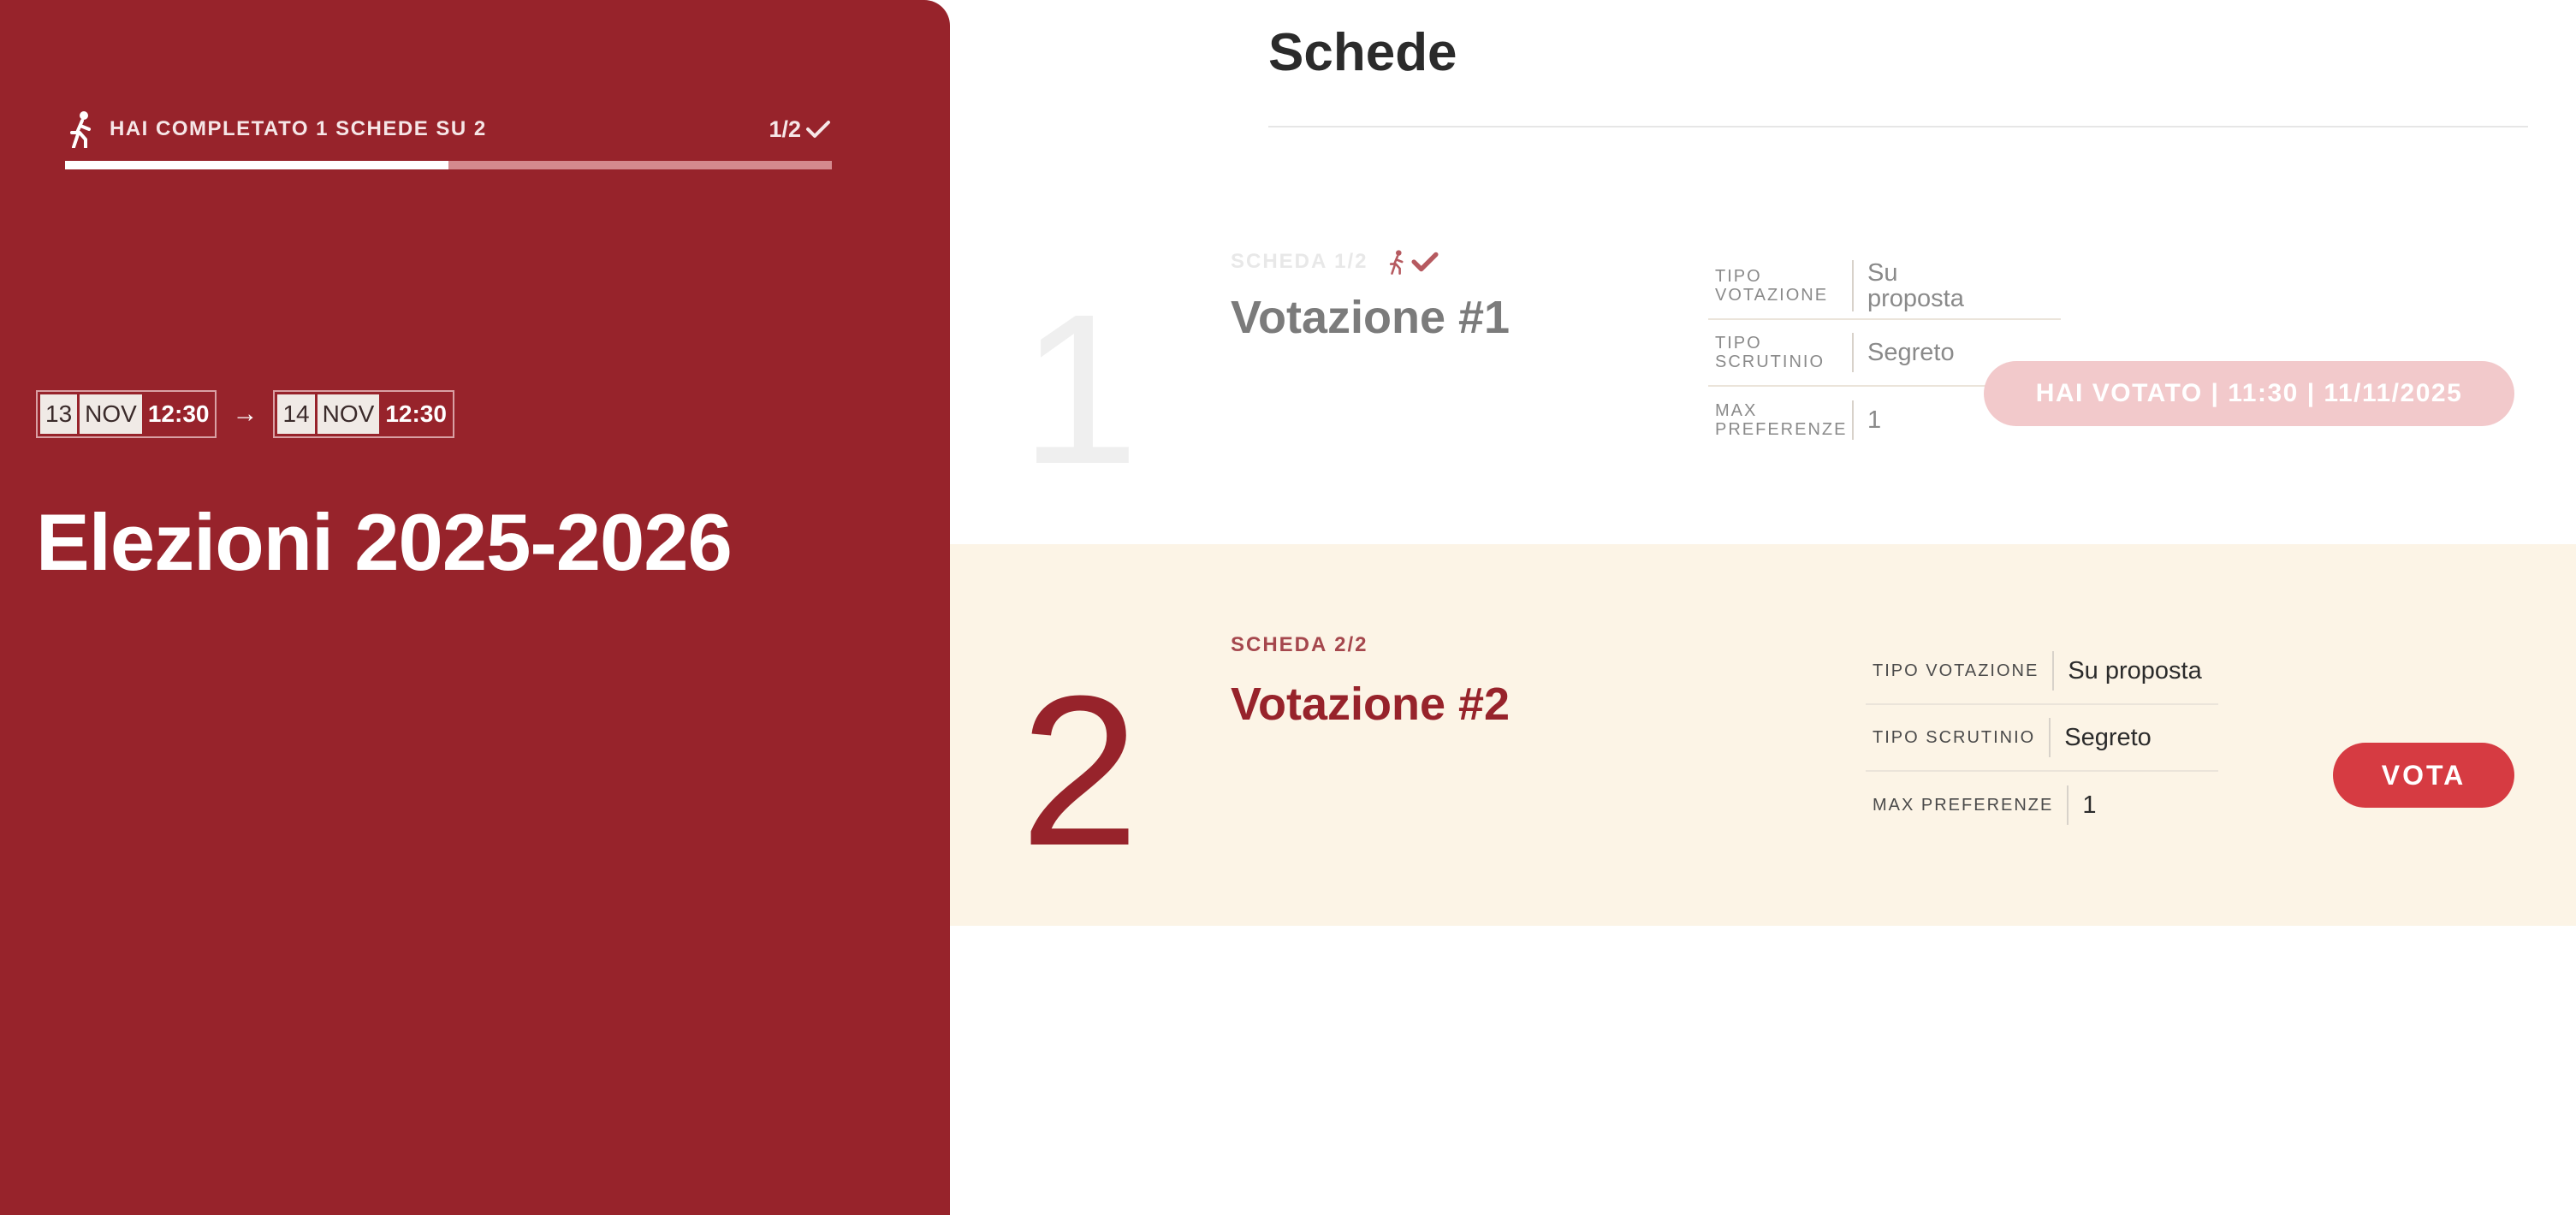 Image resolution: width=2576 pixels, height=1215 pixels. I want to click on ballot-kicker-label: SCHEDA 2/2, so click(1299, 644).